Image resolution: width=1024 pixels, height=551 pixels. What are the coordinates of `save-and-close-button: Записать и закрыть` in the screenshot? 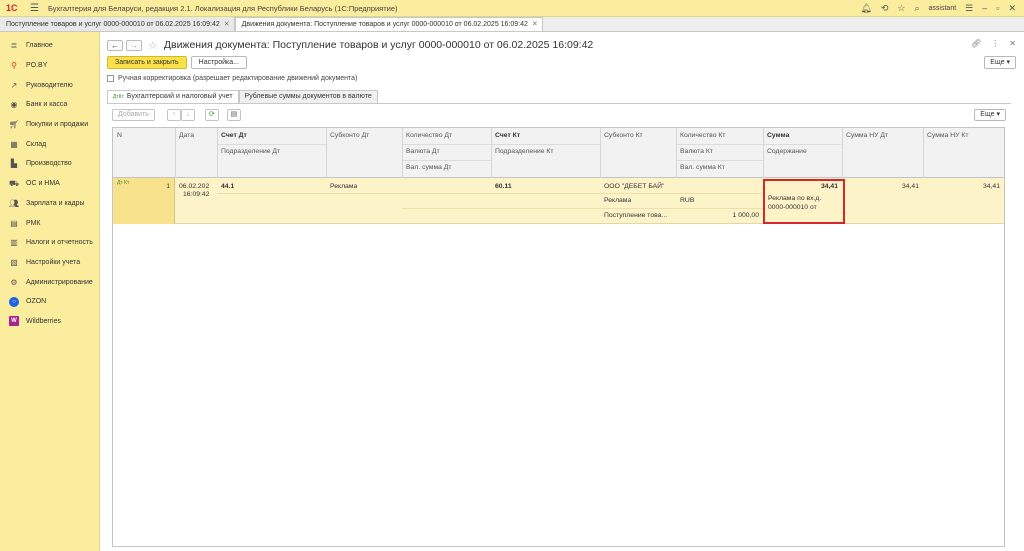 It's located at (147, 62).